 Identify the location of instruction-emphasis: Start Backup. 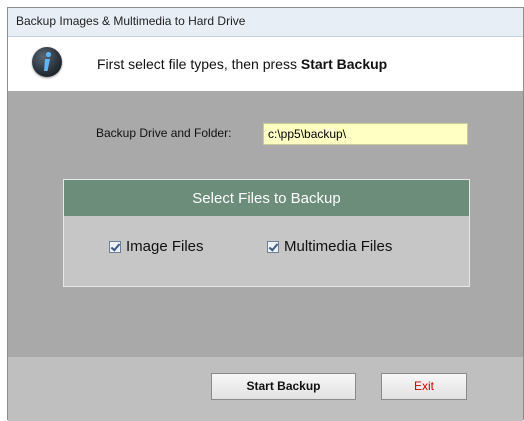
(344, 64).